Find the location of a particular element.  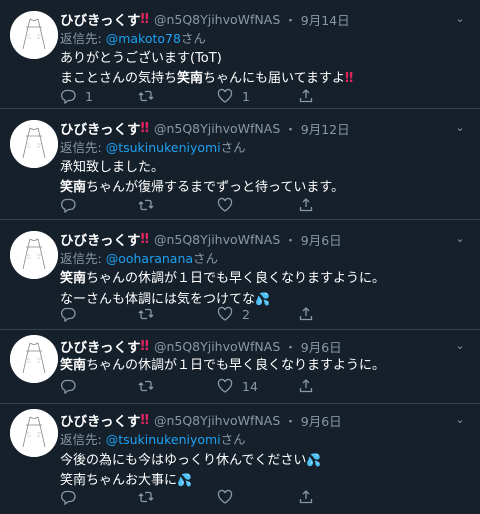

tweet-text-line: まことさんの気持ち笑南ちゃんにも届いてますよ‼ is located at coordinates (264, 79).